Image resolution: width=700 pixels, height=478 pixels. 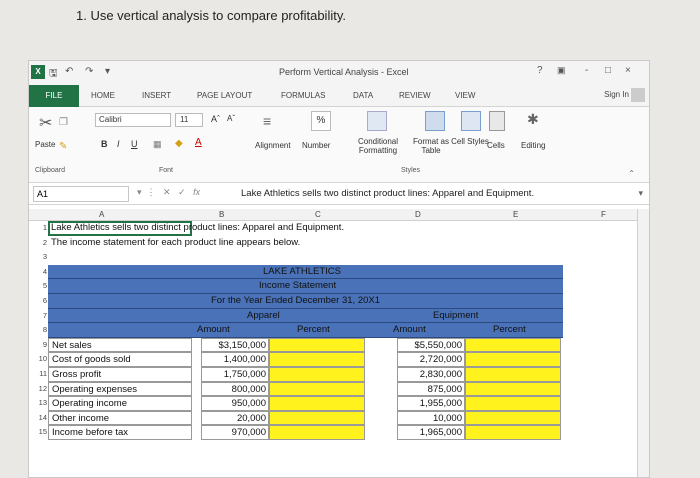 I want to click on percent-style-icon: %, so click(x=321, y=121).